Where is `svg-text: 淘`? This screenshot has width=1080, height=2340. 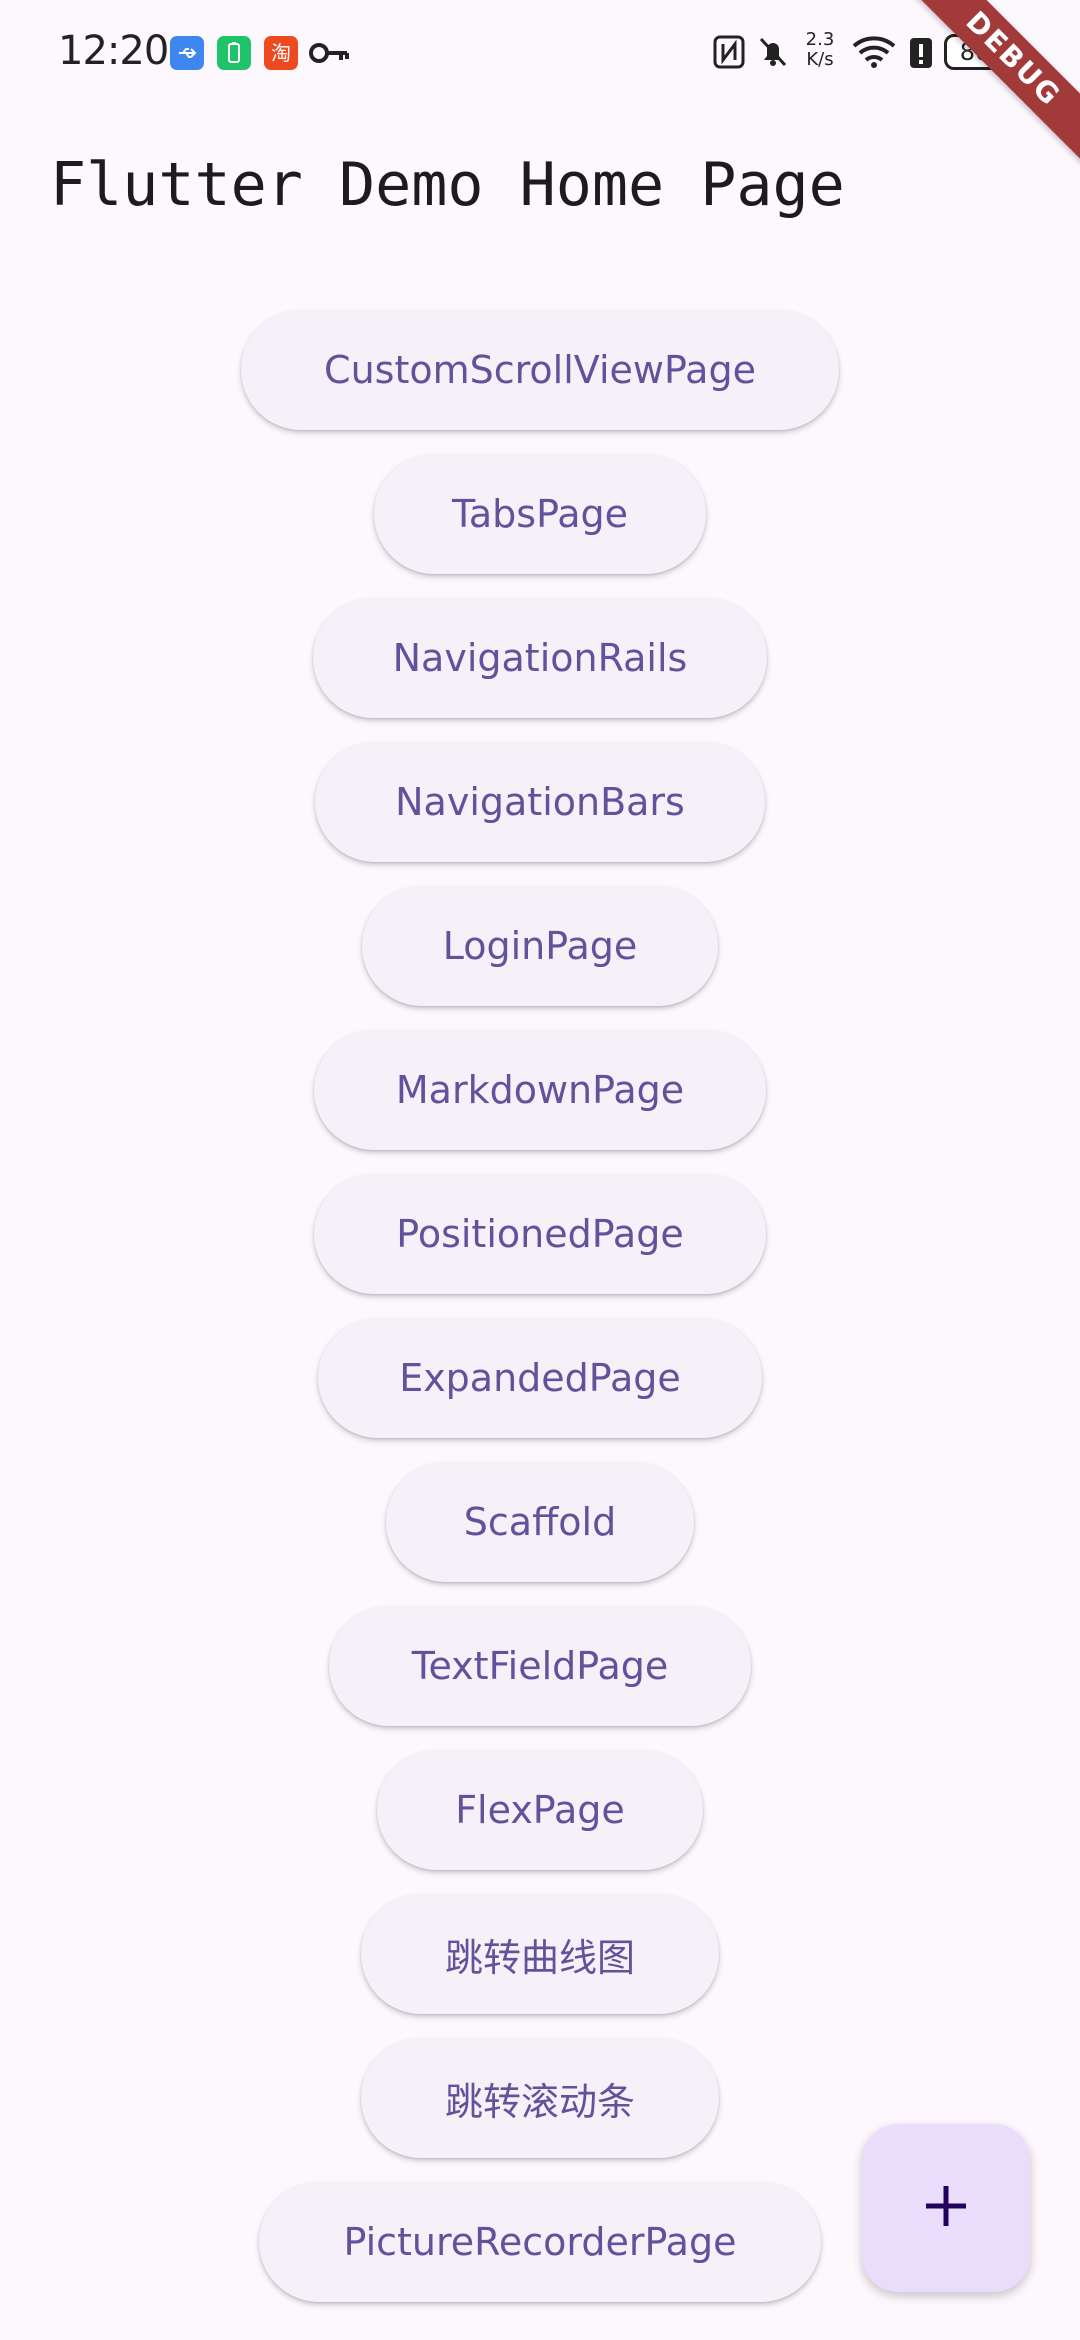
svg-text: 淘 is located at coordinates (281, 53).